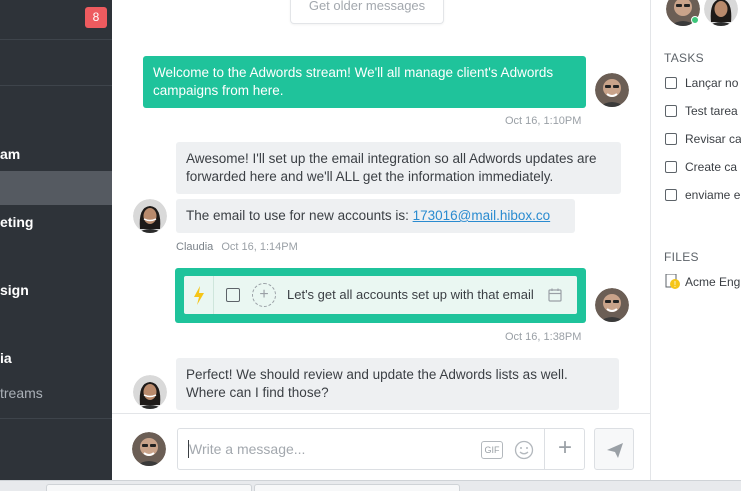 The height and width of the screenshot is (491, 741). What do you see at coordinates (56, 358) in the screenshot?
I see `sidebar-item-media: ia` at bounding box center [56, 358].